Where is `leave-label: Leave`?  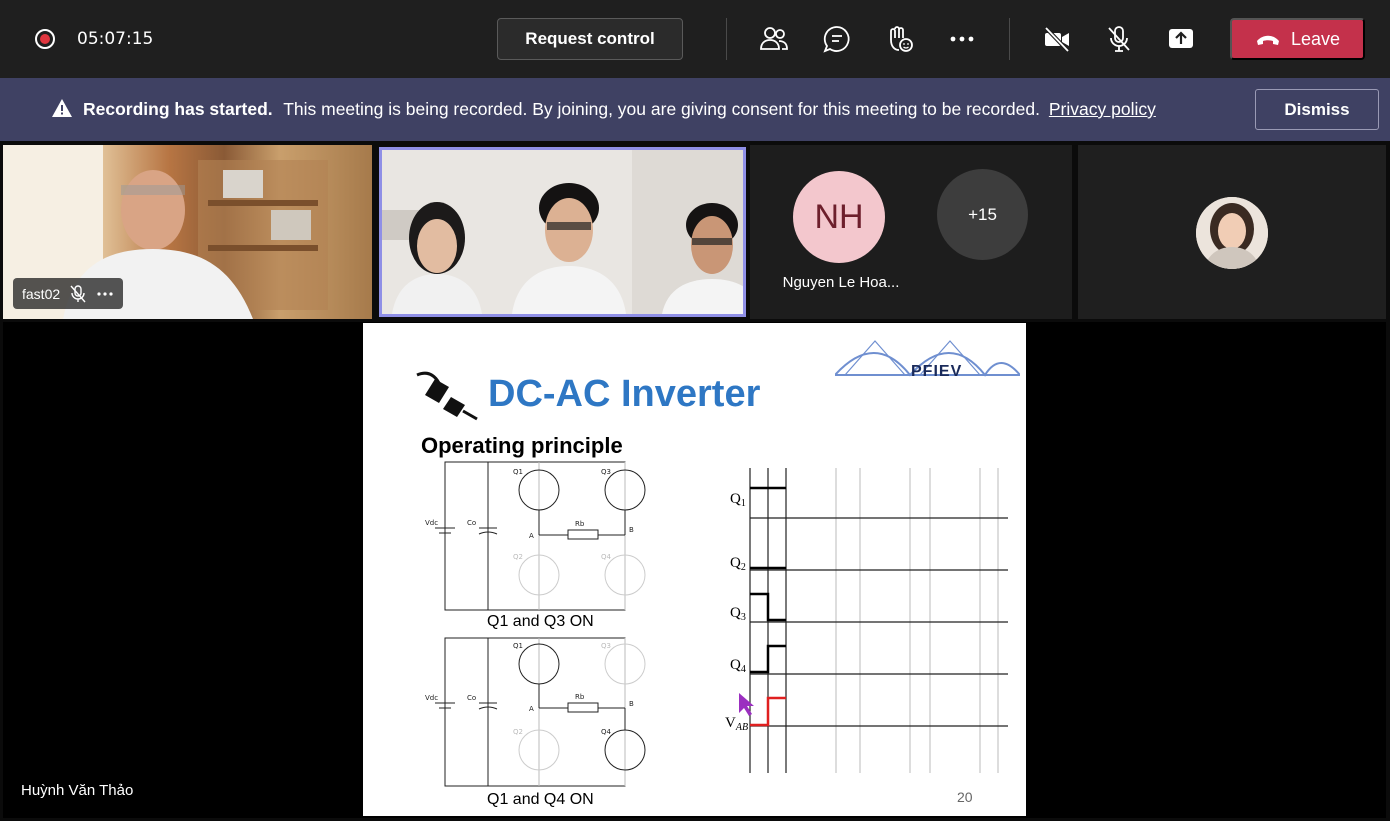 leave-label: Leave is located at coordinates (1315, 38).